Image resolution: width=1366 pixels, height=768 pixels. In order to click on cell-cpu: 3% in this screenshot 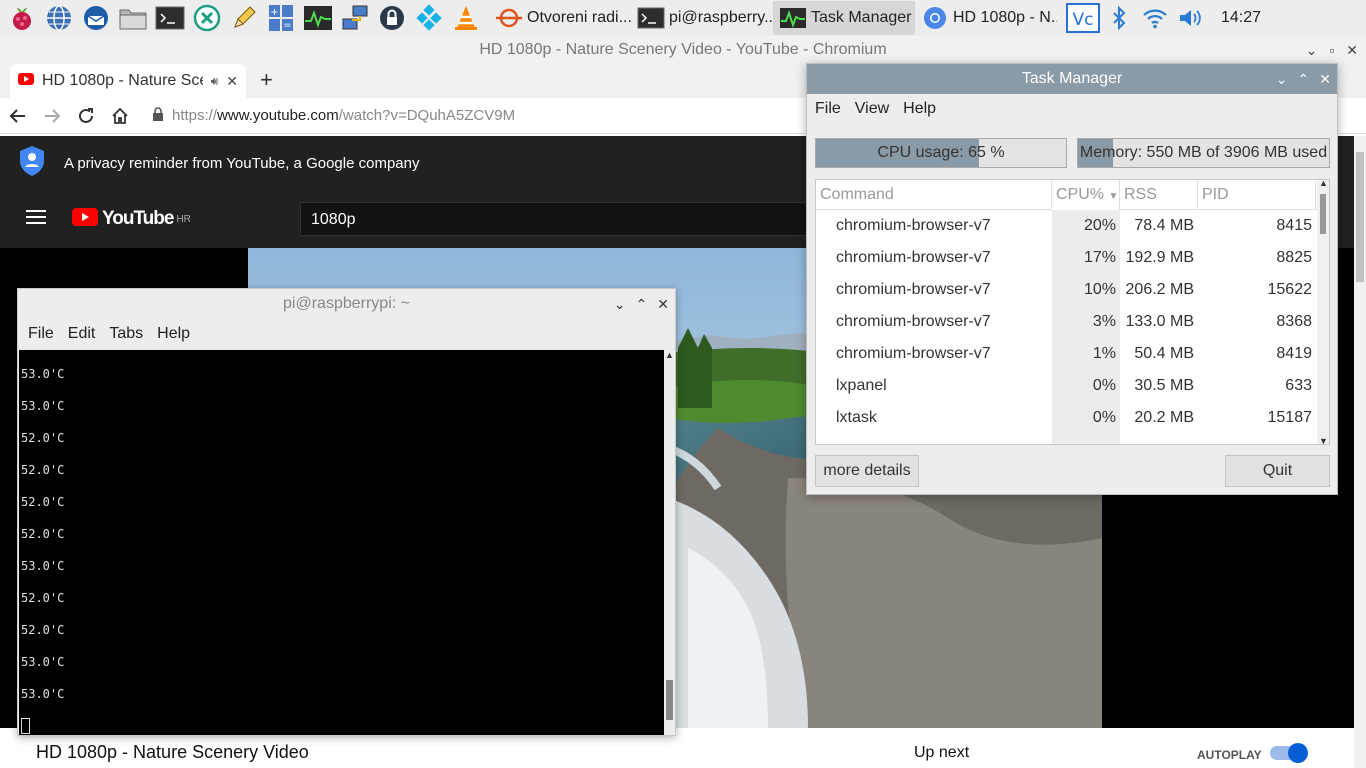, I will do `click(1086, 322)`.